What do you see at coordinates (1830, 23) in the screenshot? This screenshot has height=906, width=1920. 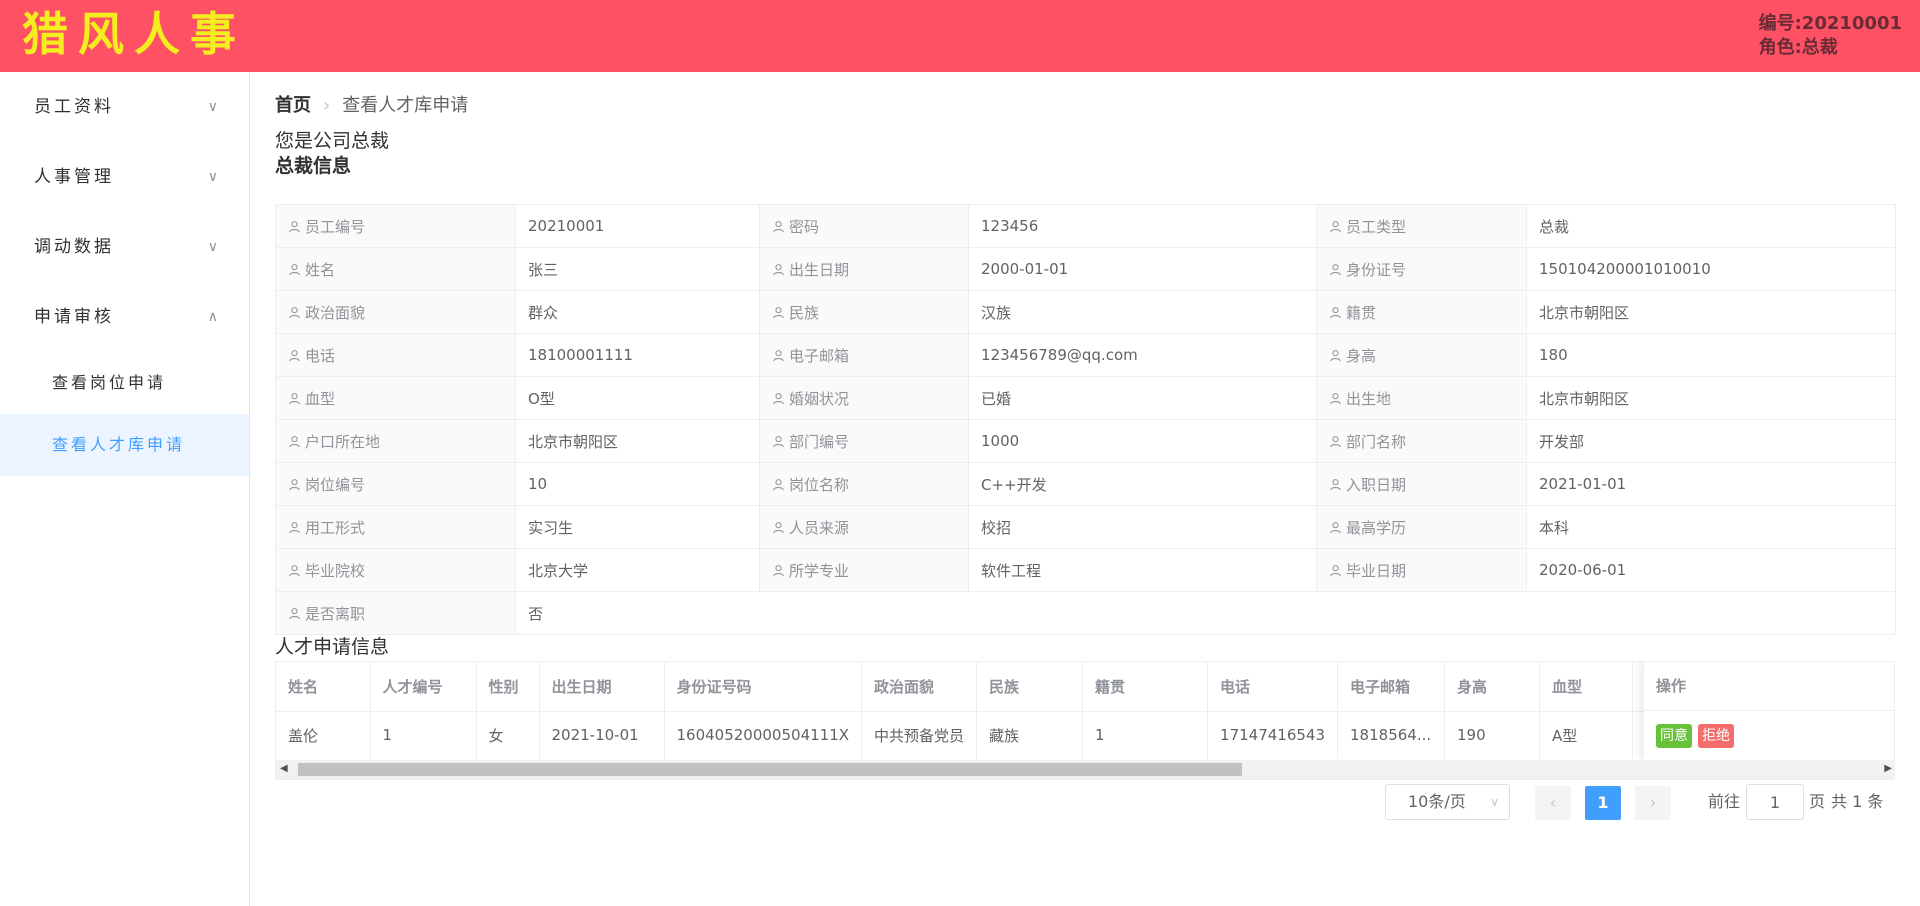 I see `user-id: 编号:20210001` at bounding box center [1830, 23].